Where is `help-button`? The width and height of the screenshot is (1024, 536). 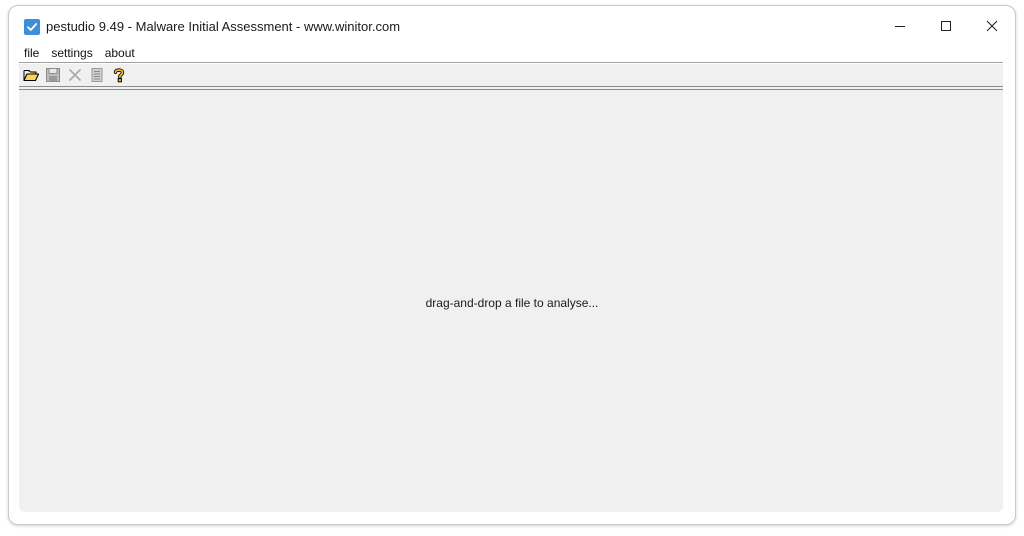
help-button is located at coordinates (119, 75).